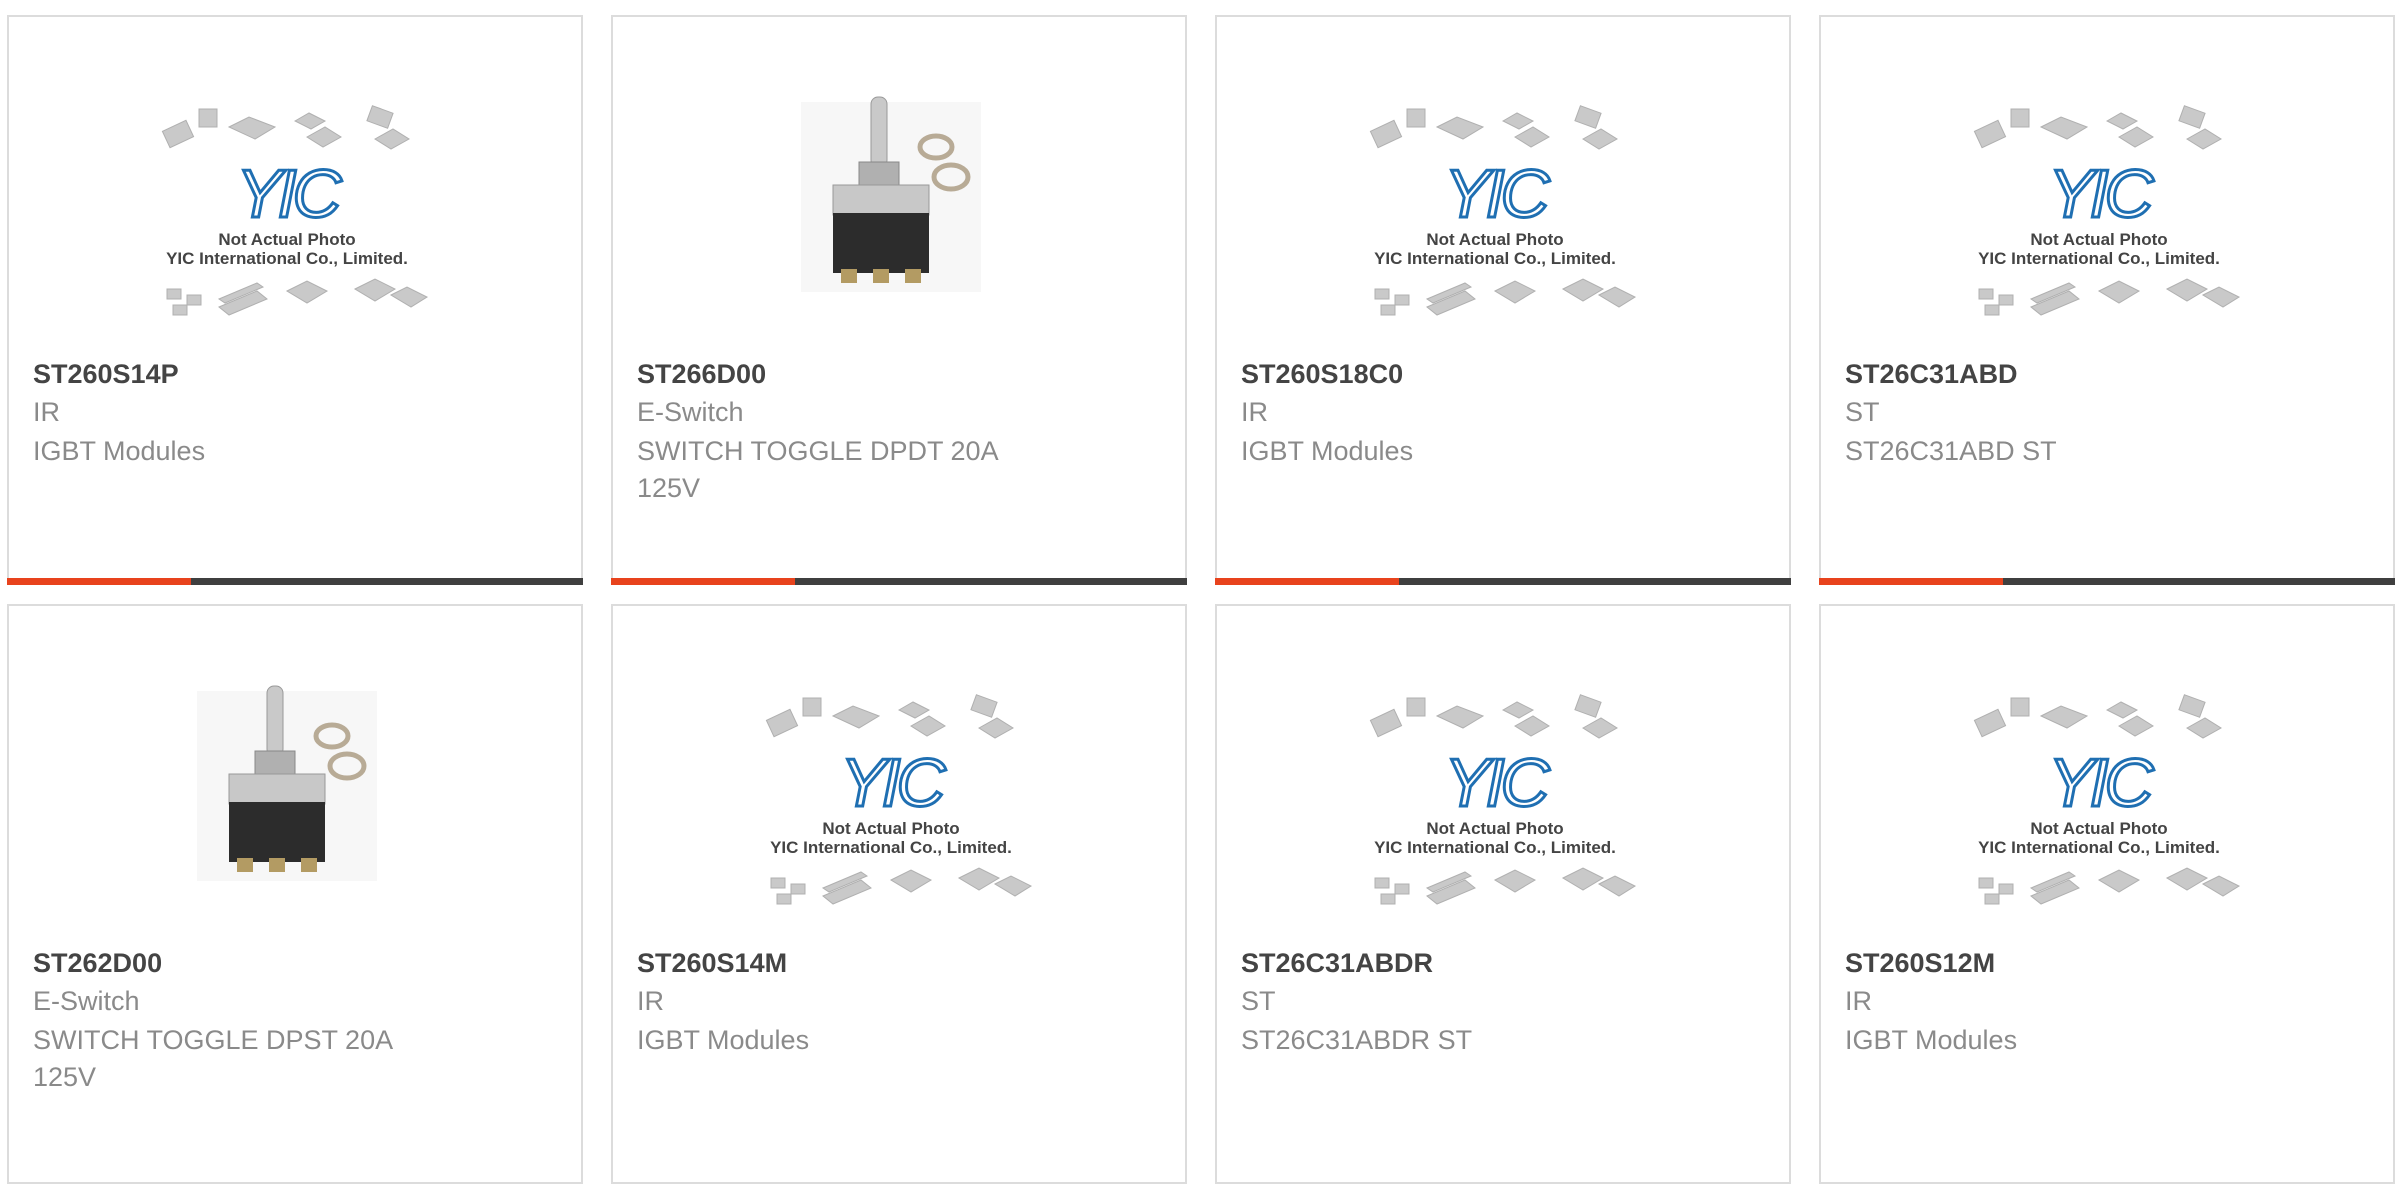 Image resolution: width=2400 pixels, height=1184 pixels. Describe the element at coordinates (1322, 374) in the screenshot. I see `product-part-number: ST260S18C0` at that location.